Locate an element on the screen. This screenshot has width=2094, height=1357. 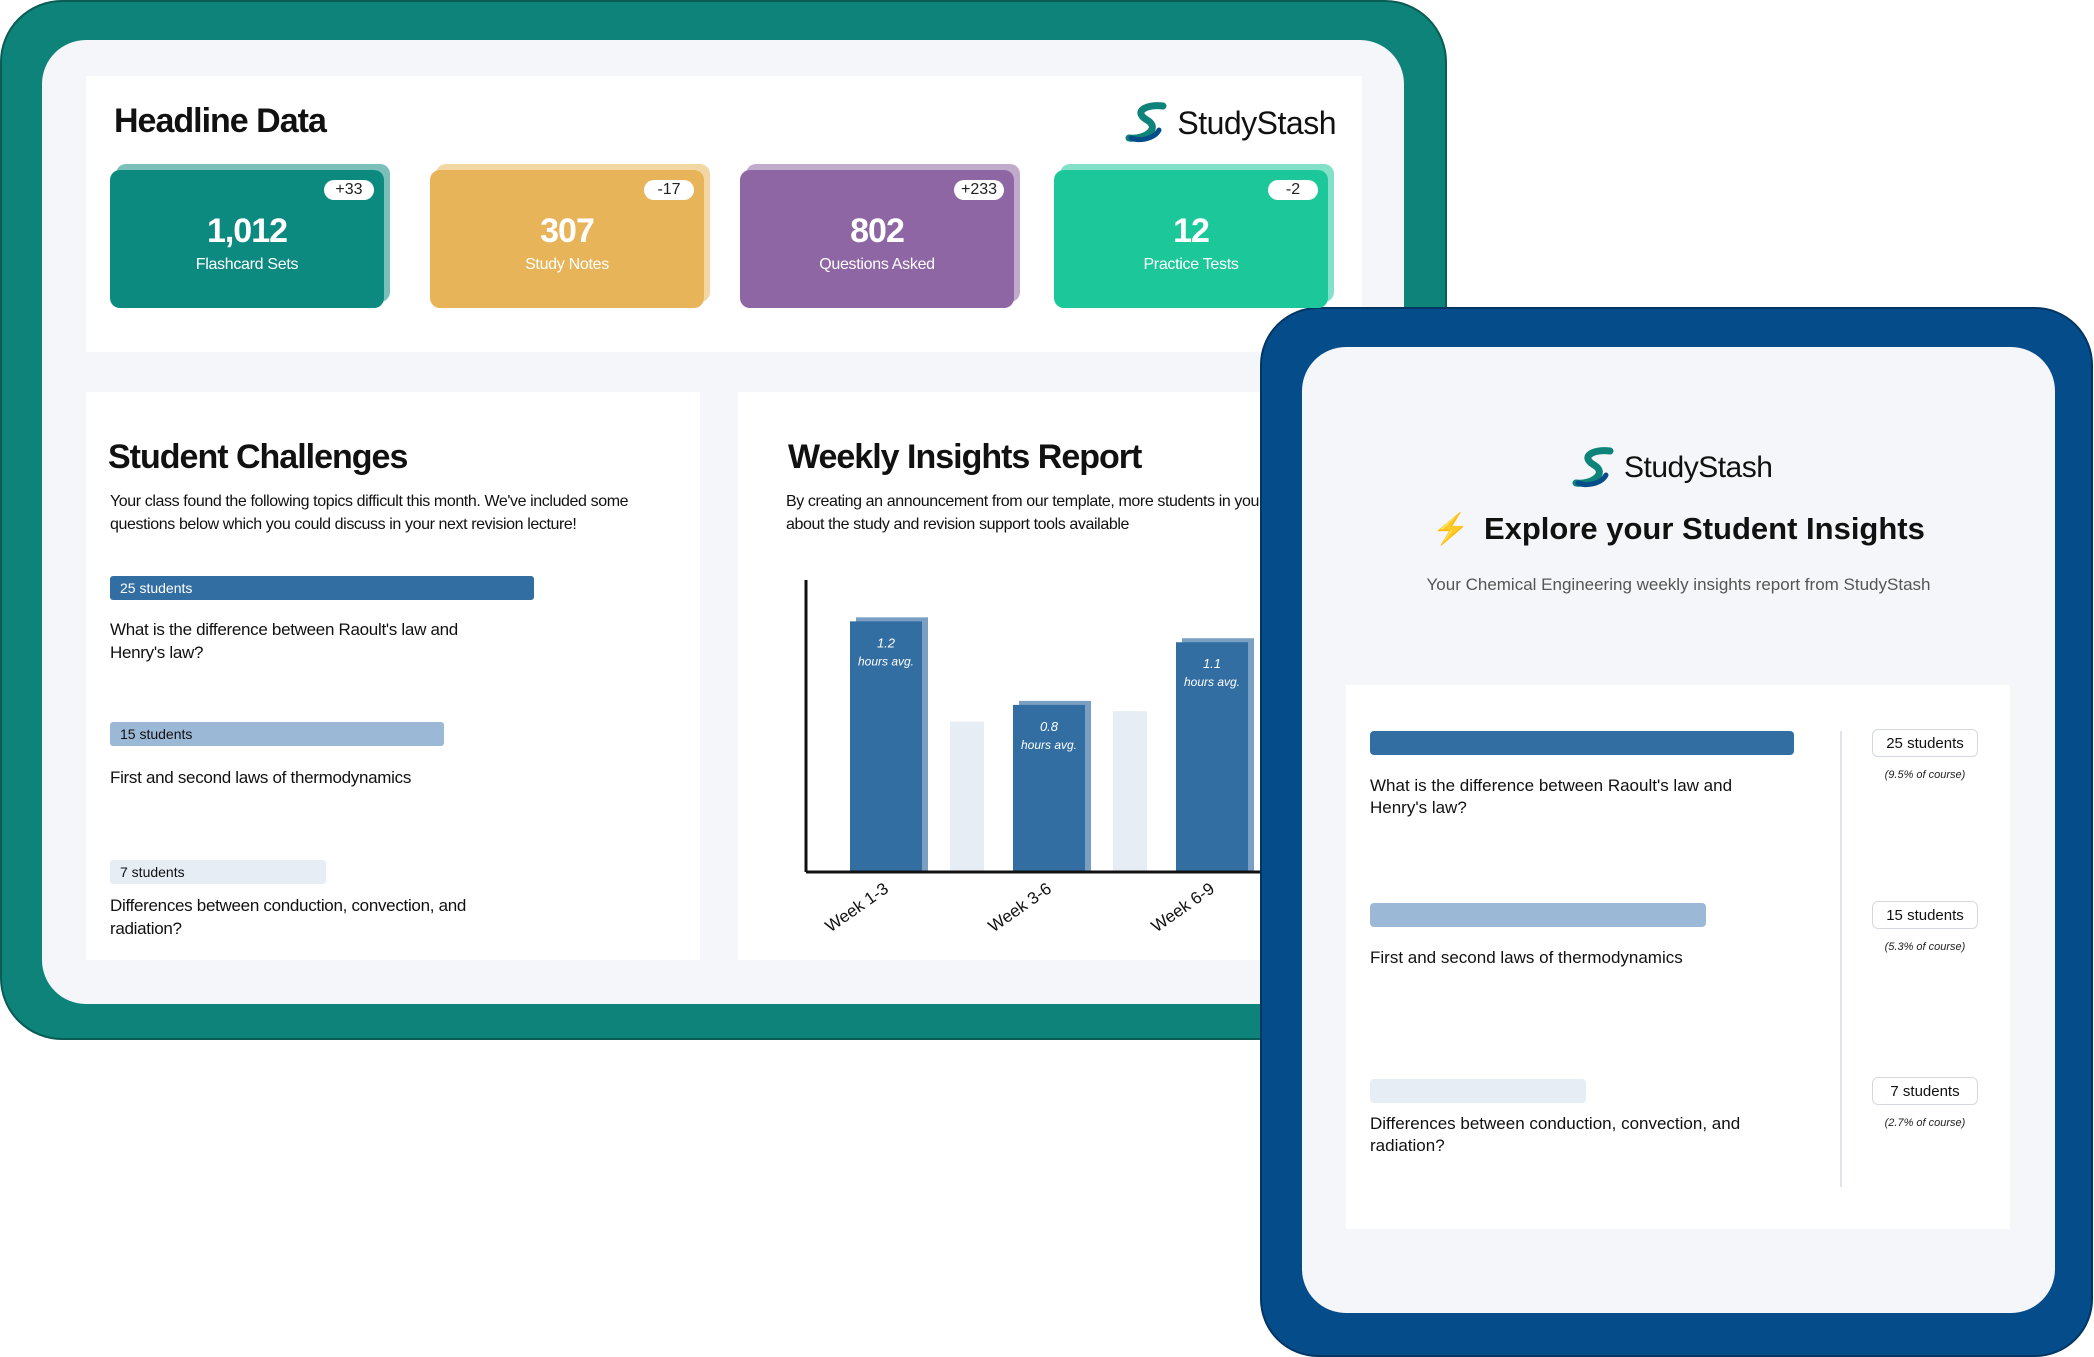
stat-label: Study Notes is located at coordinates (567, 264).